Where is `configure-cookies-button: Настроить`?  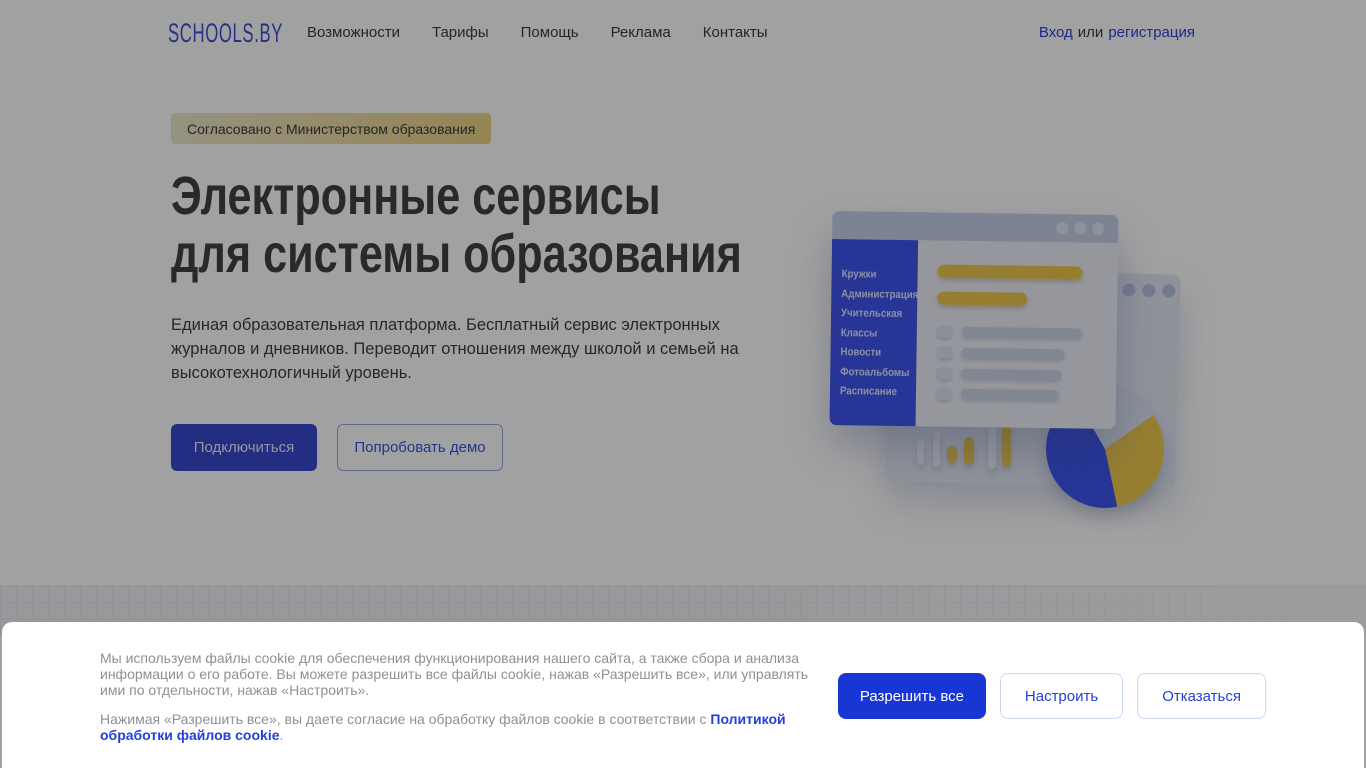 configure-cookies-button: Настроить is located at coordinates (1061, 696).